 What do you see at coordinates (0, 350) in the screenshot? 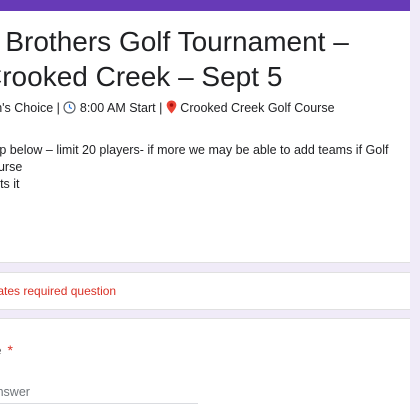
I see `question-label-text: me` at bounding box center [0, 350].